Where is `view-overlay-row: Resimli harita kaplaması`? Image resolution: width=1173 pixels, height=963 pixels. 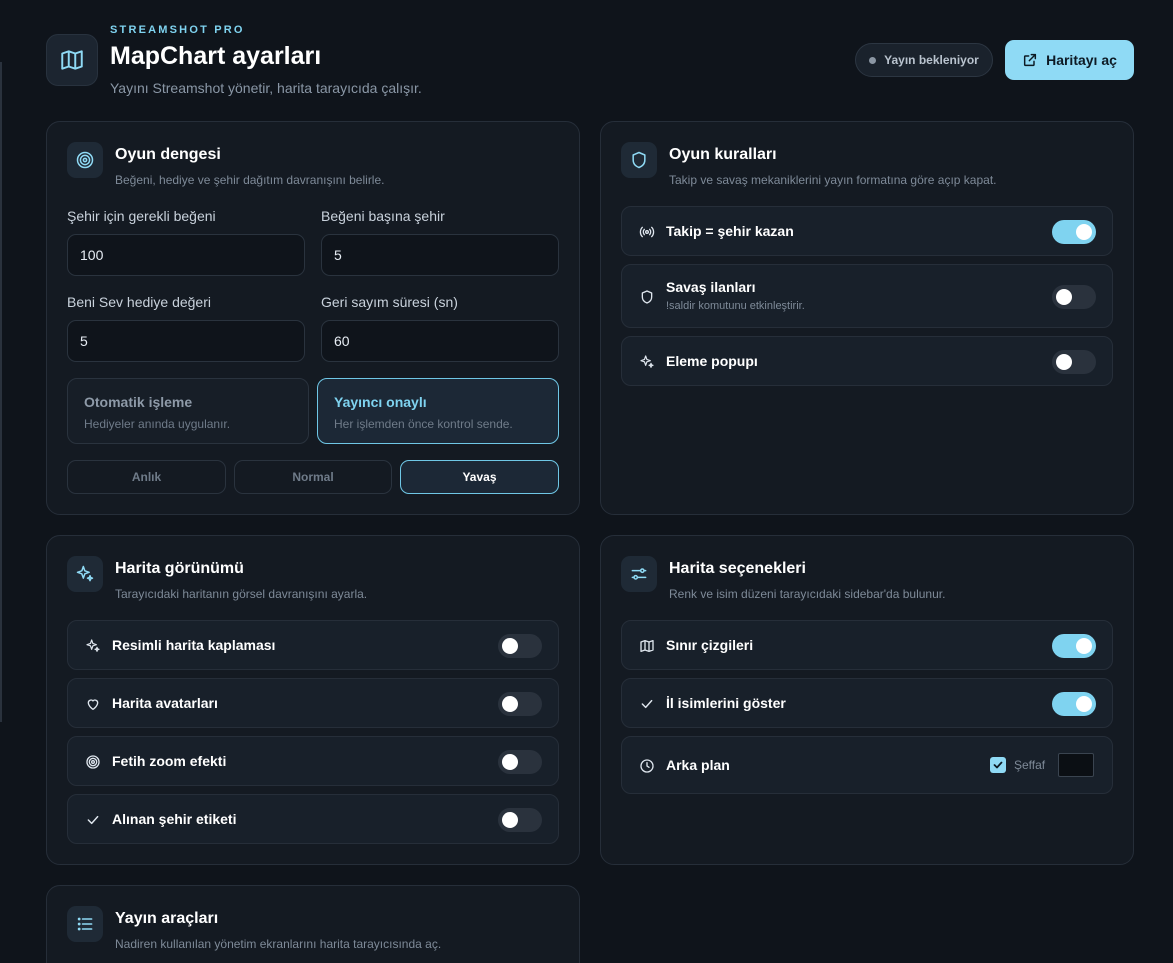 view-overlay-row: Resimli harita kaplaması is located at coordinates (313, 645).